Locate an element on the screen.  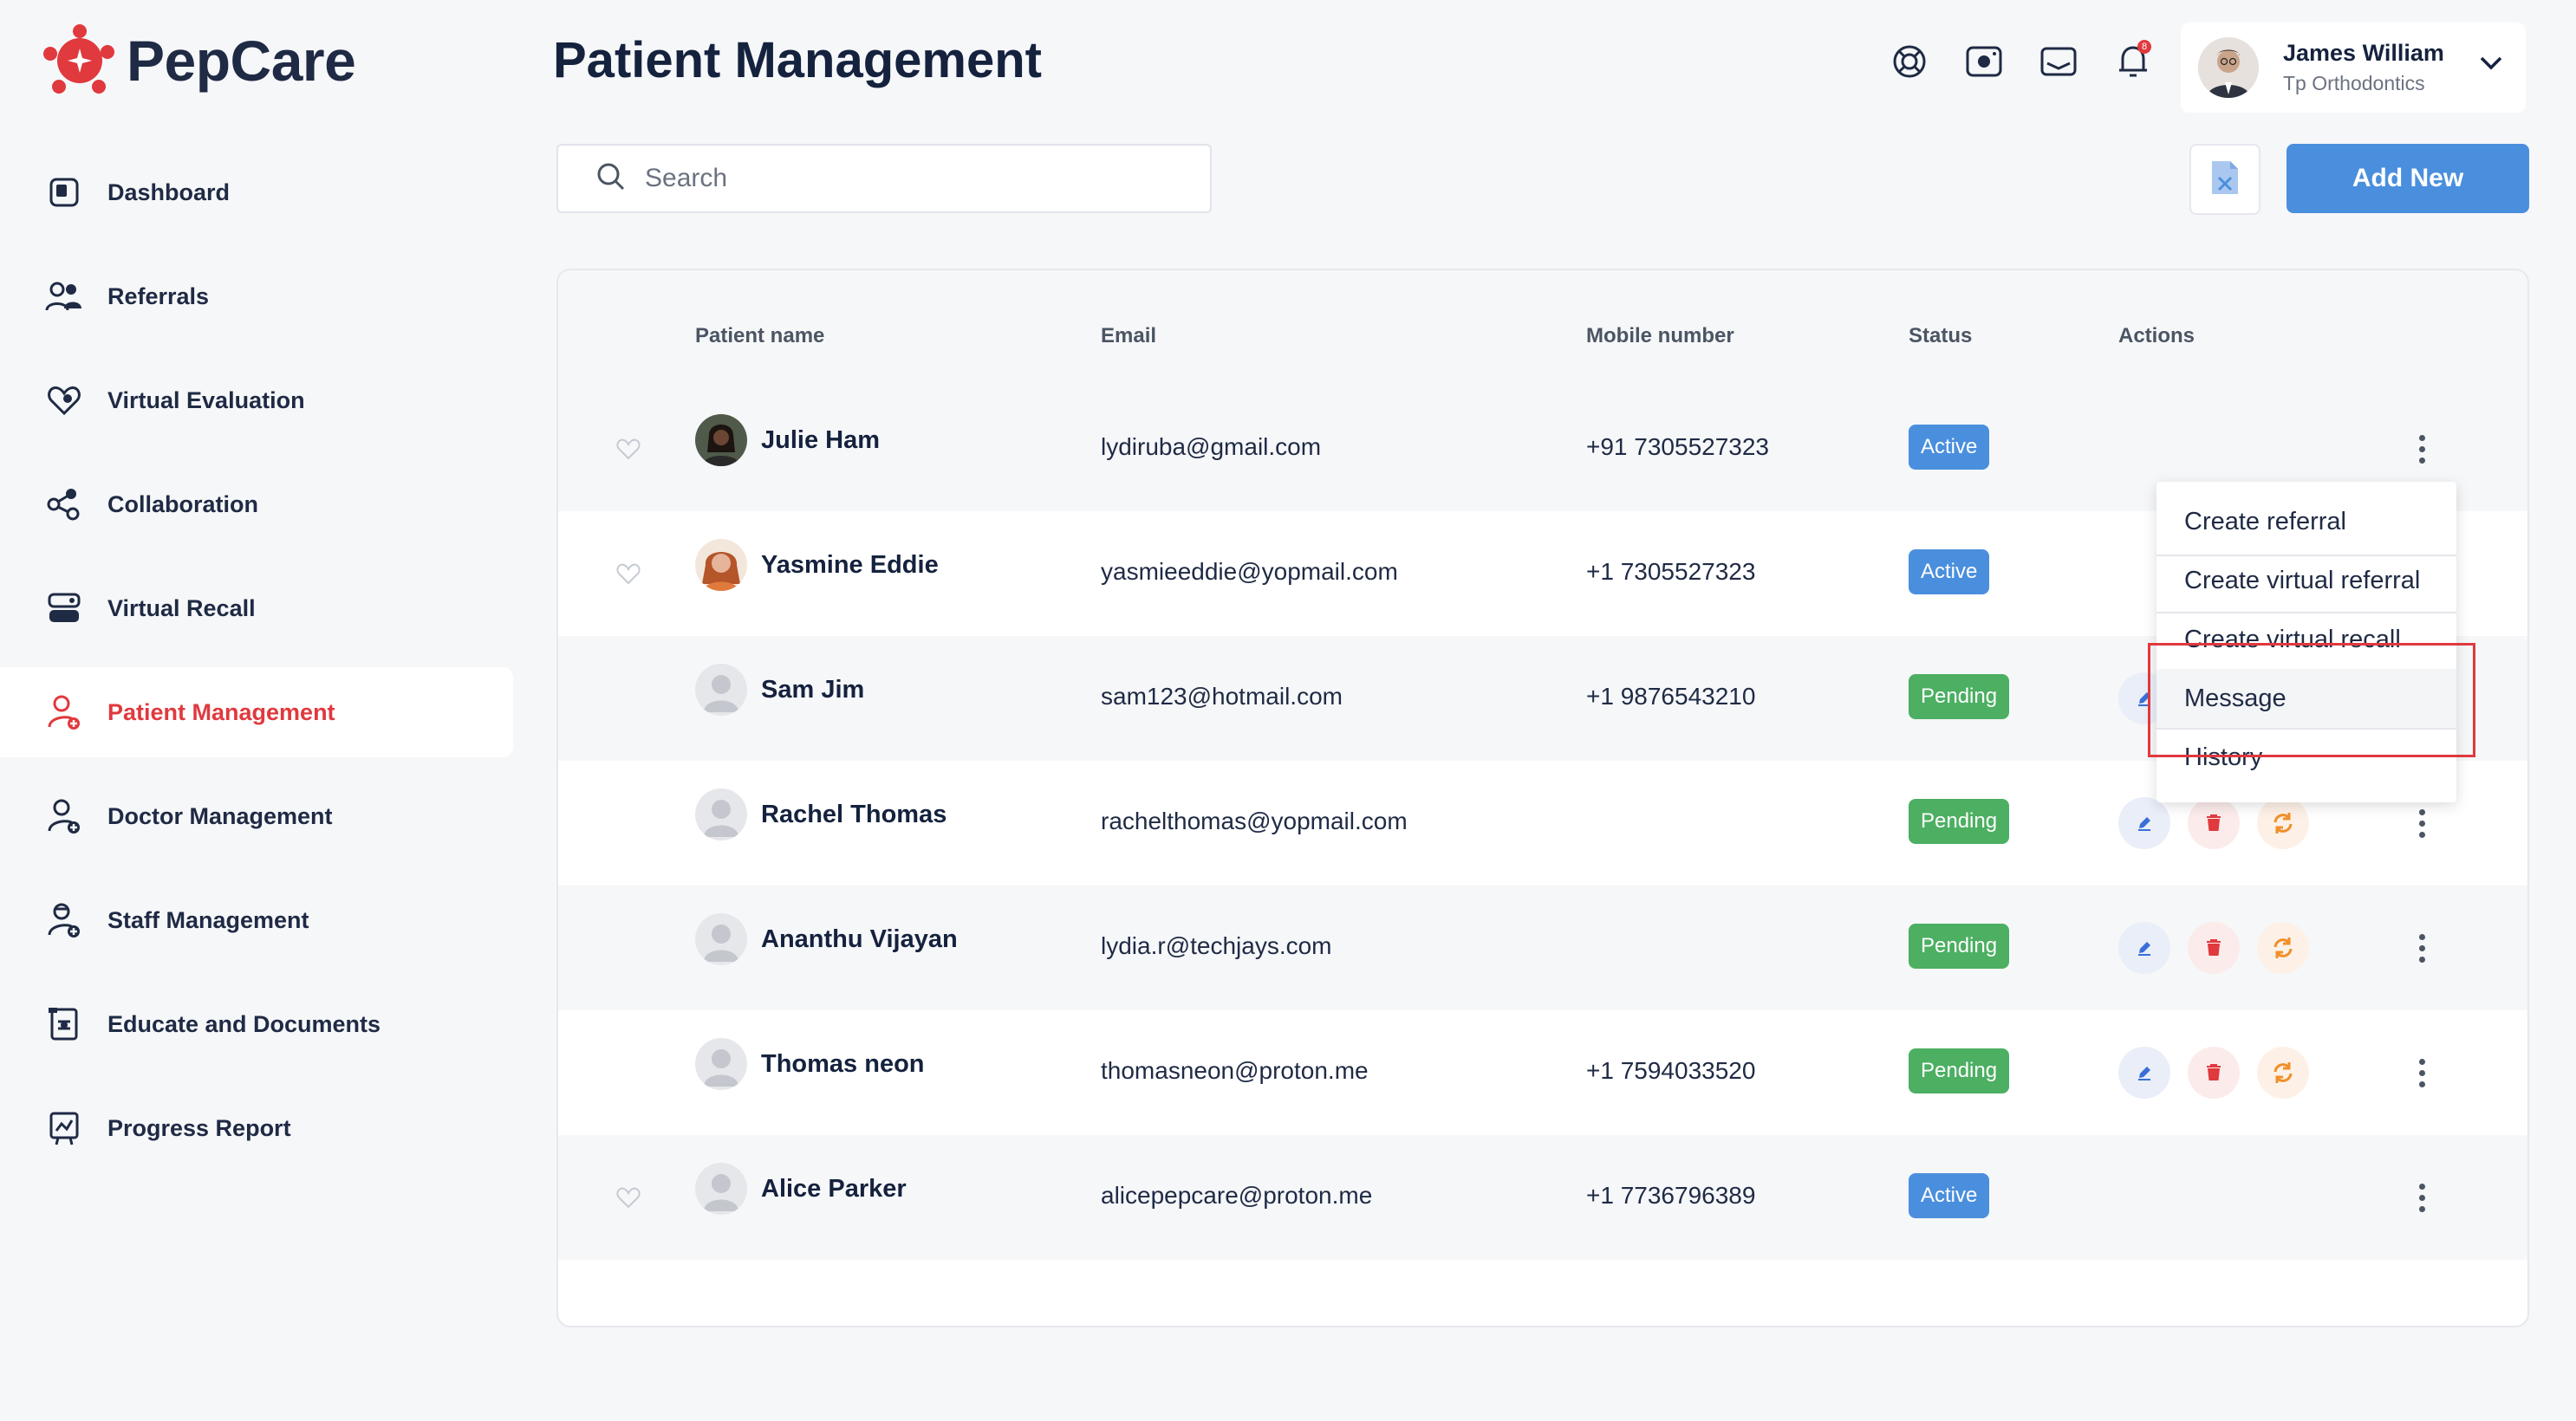
sidebar-item-label: Patient Management is located at coordinates (221, 711).